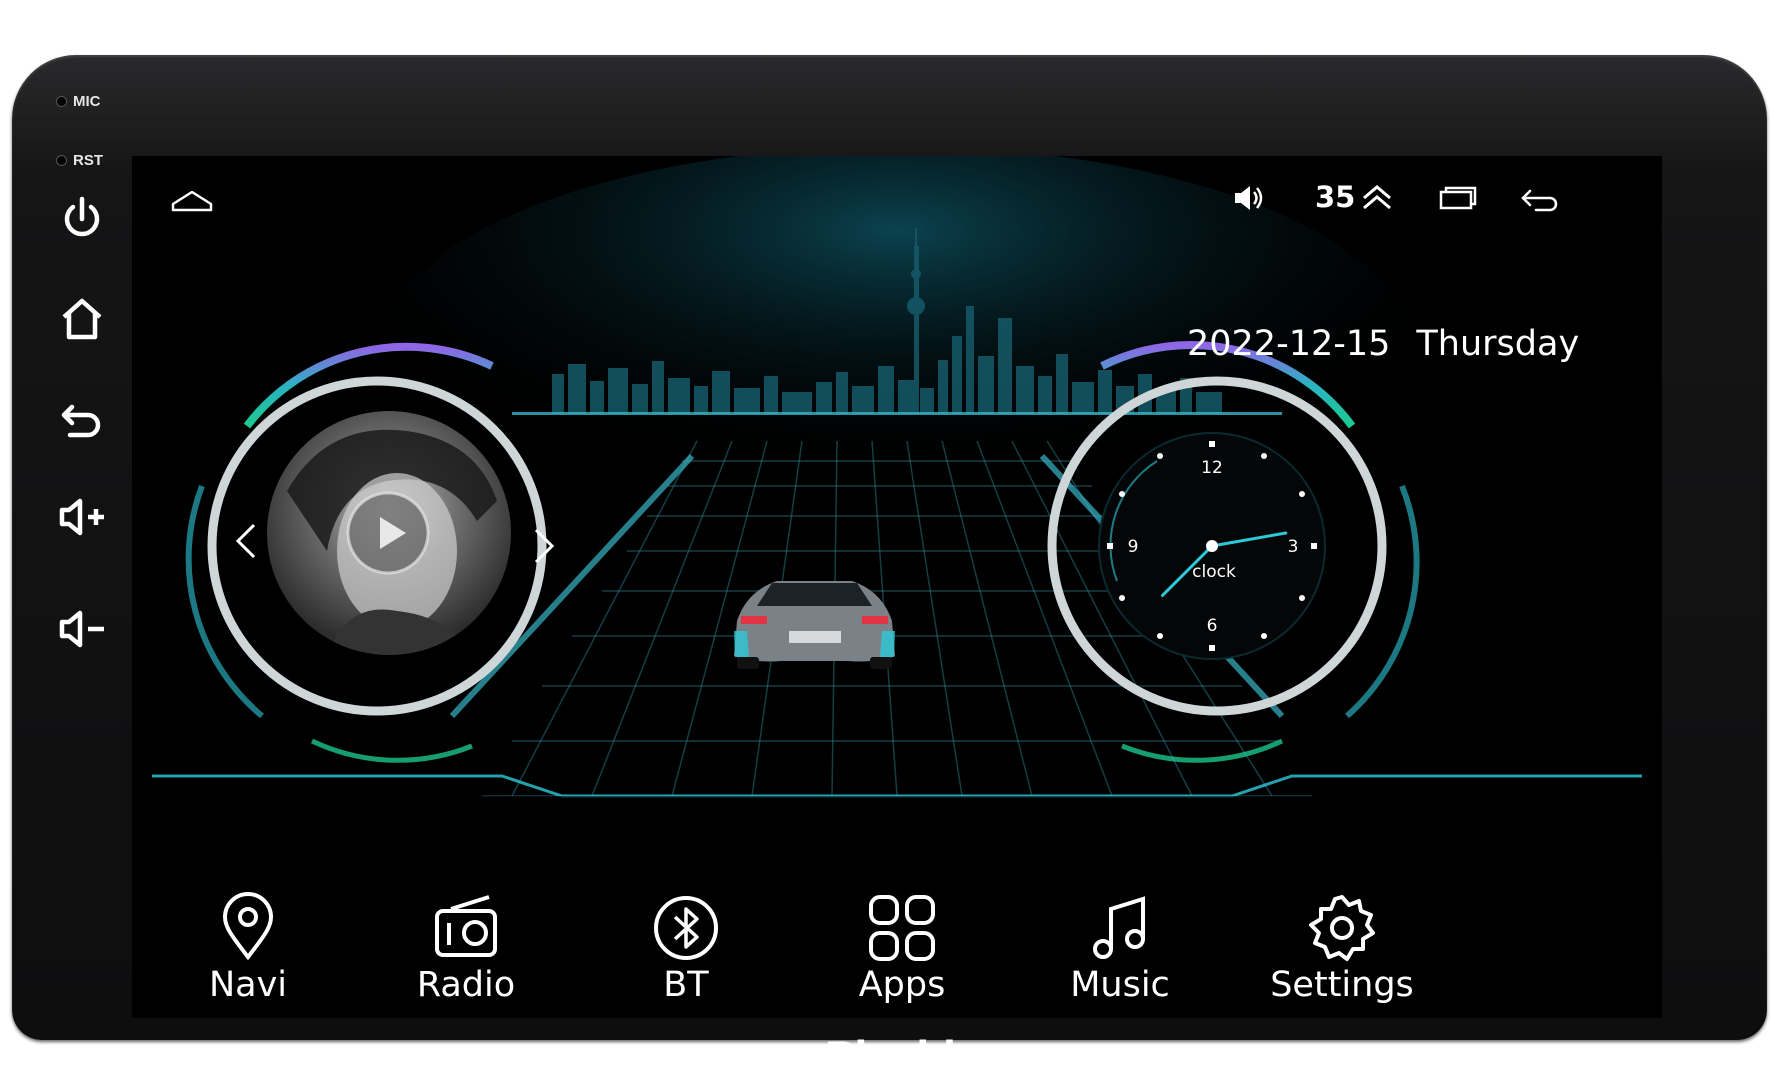 The image size is (1771, 1085). What do you see at coordinates (1293, 547) in the screenshot?
I see `numeral-3: 3` at bounding box center [1293, 547].